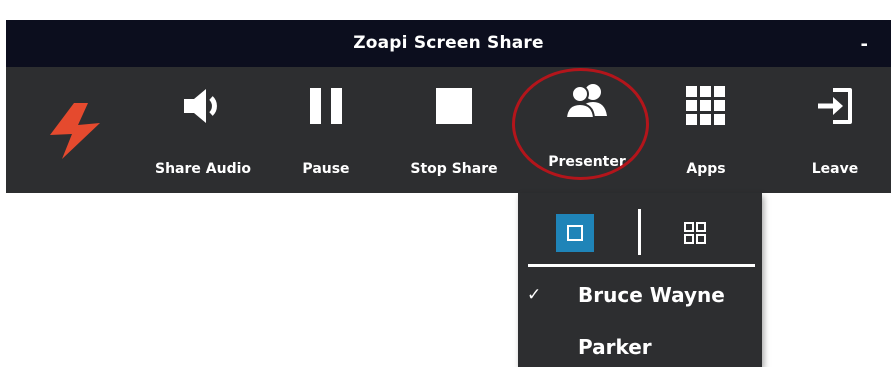 The width and height of the screenshot is (891, 367). Describe the element at coordinates (585, 101) in the screenshot. I see `users-icon` at that location.